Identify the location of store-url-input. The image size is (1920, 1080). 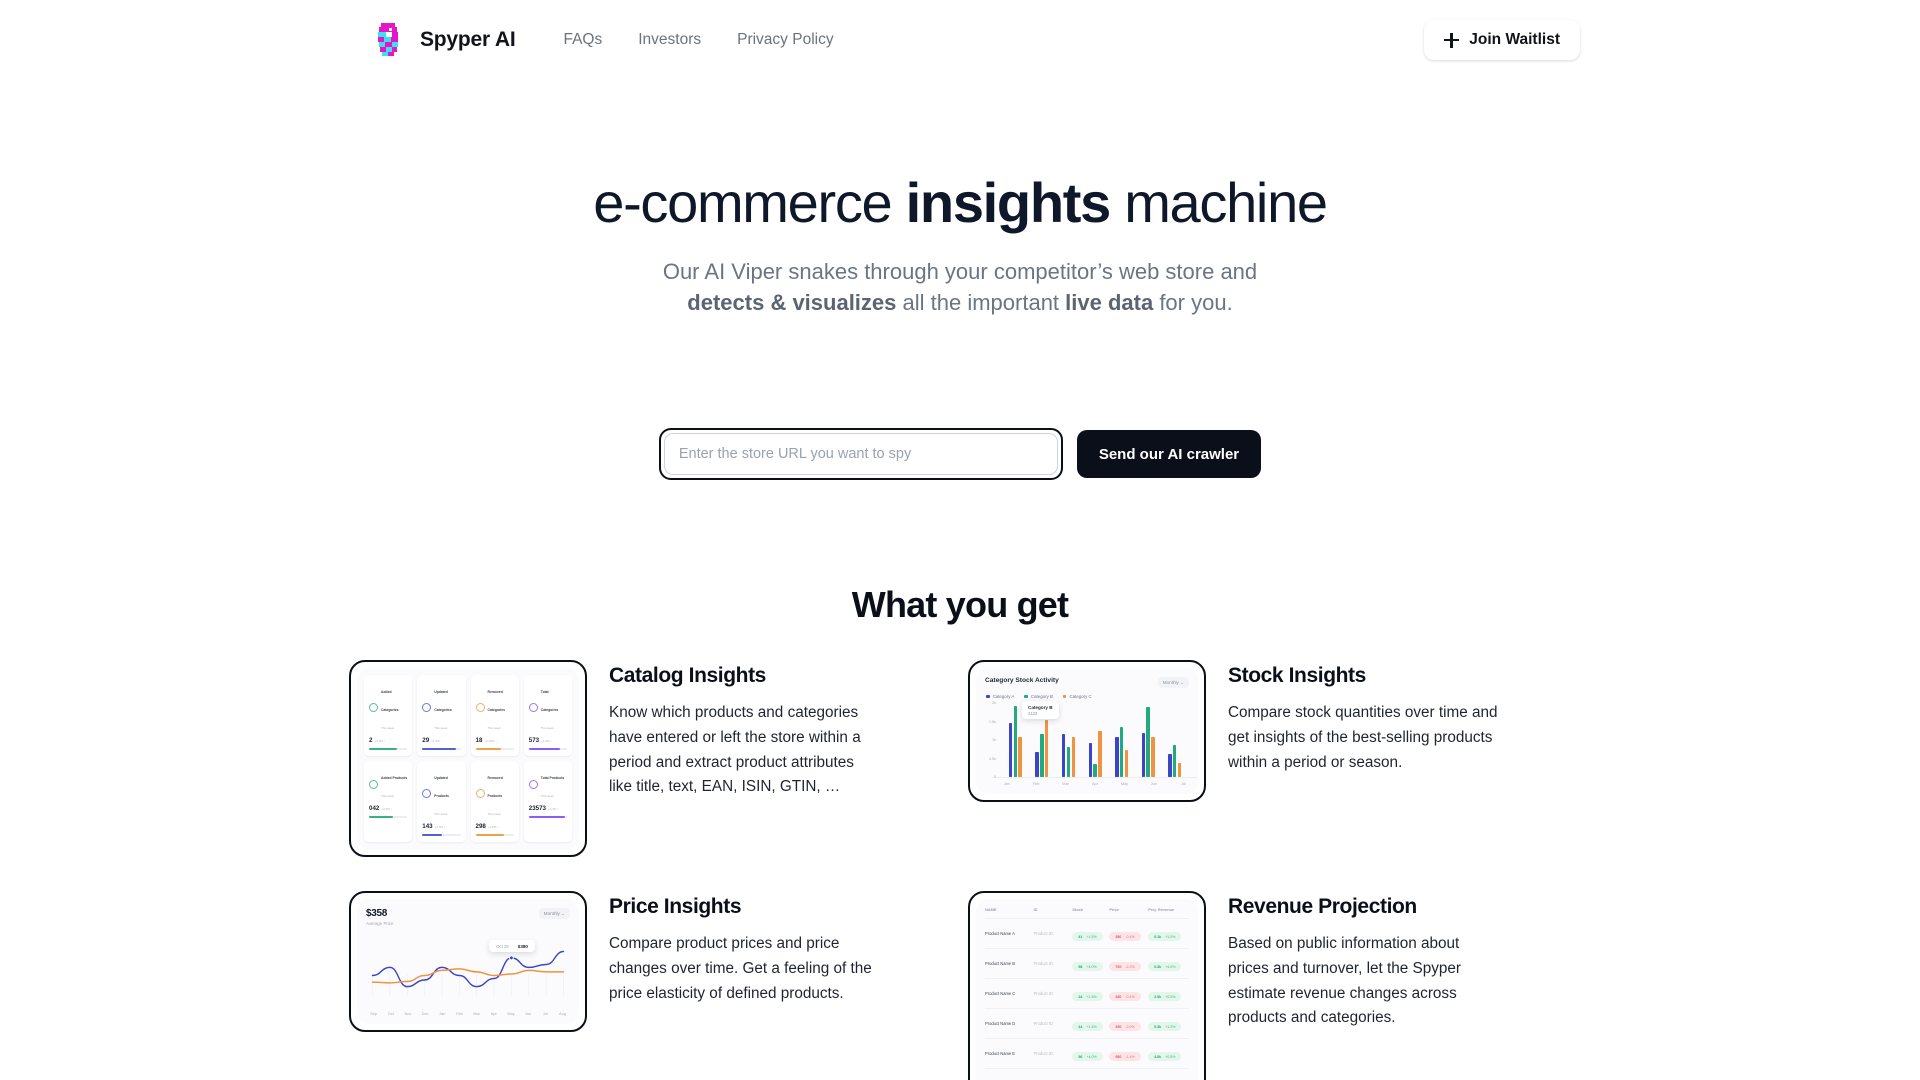
(860, 454).